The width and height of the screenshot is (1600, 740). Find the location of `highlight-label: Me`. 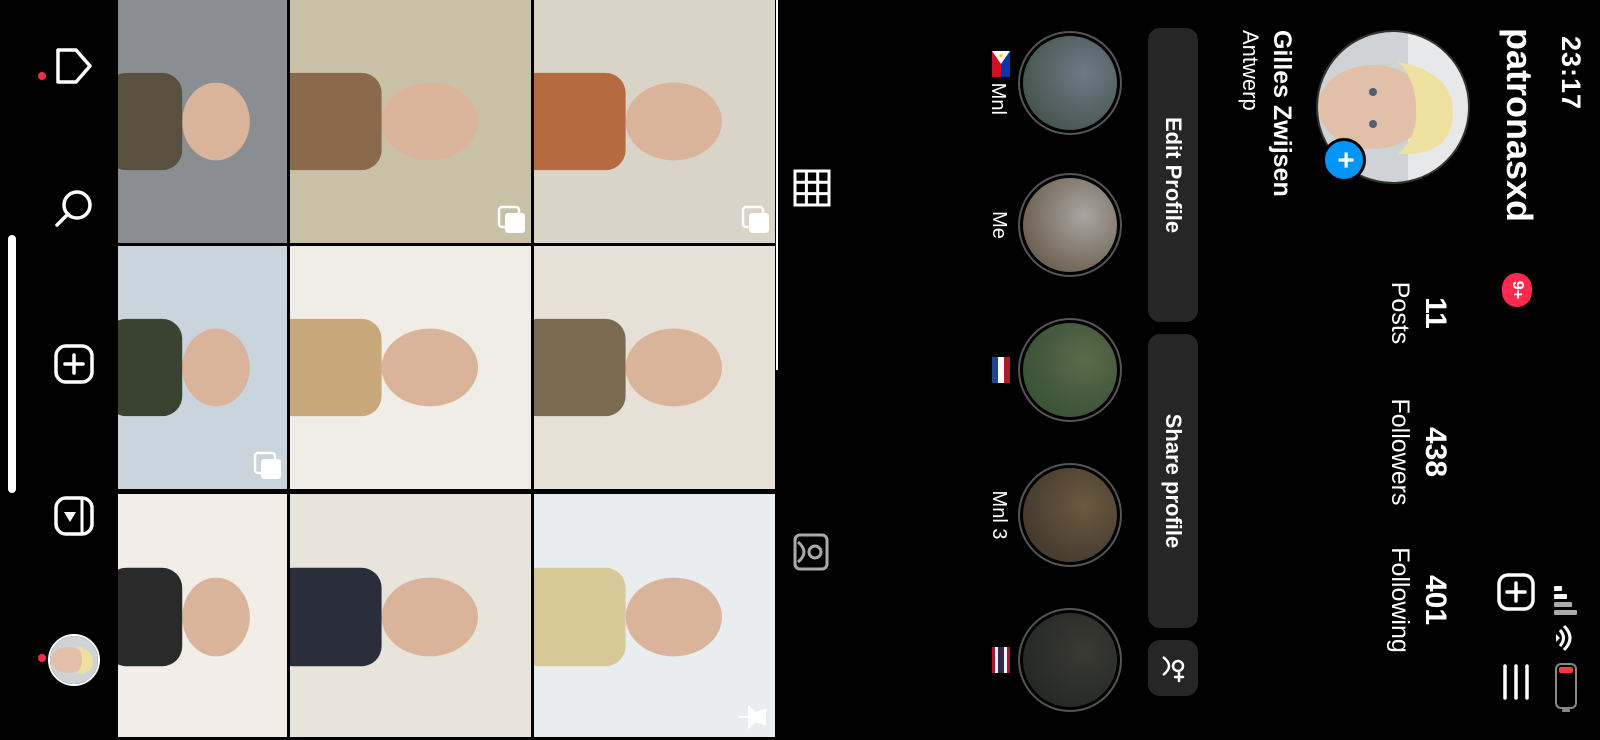

highlight-label: Me is located at coordinates (999, 225).